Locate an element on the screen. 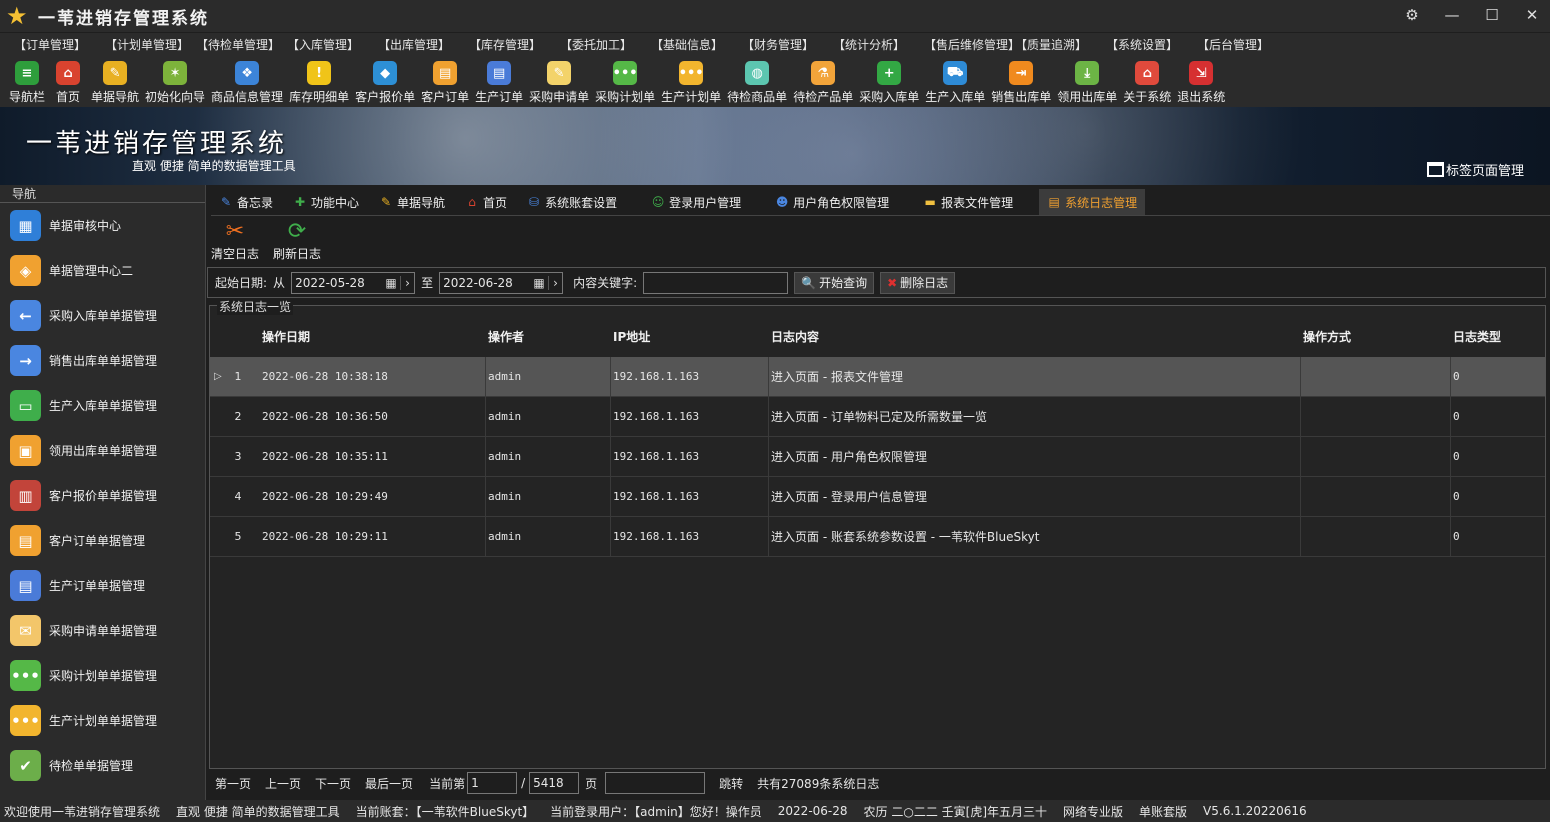 The height and width of the screenshot is (822, 1550). toolbar-button: ✶ 初始化向导 is located at coordinates (175, 82).